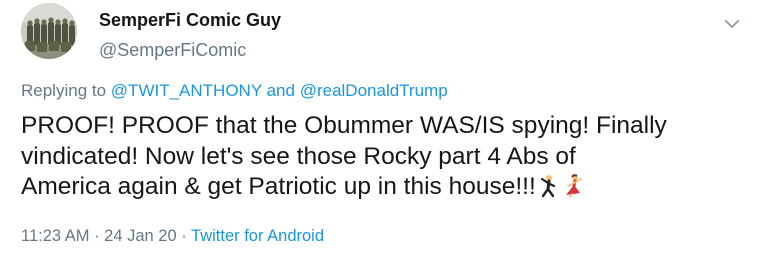 Image resolution: width=759 pixels, height=255 pixels. I want to click on man-dancing-icon, so click(549, 190).